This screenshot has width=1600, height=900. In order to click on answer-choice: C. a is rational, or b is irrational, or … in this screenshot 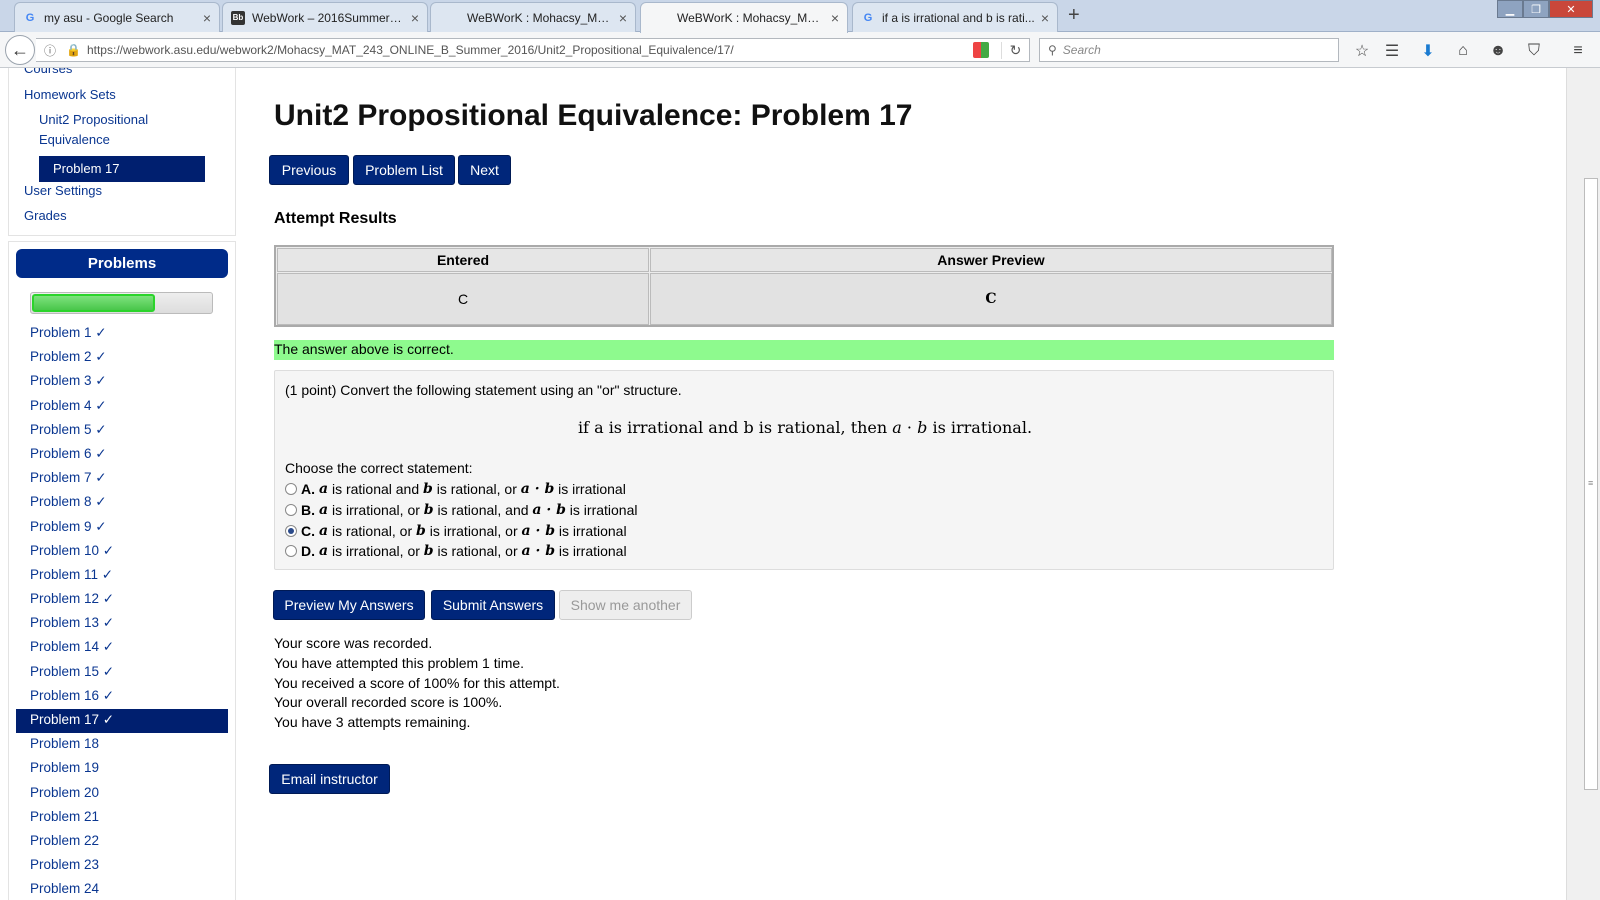, I will do `click(456, 531)`.